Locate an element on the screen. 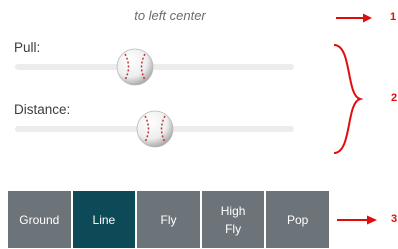 Image resolution: width=398 pixels, height=249 pixels. annotation-number-3: 3 is located at coordinates (394, 219).